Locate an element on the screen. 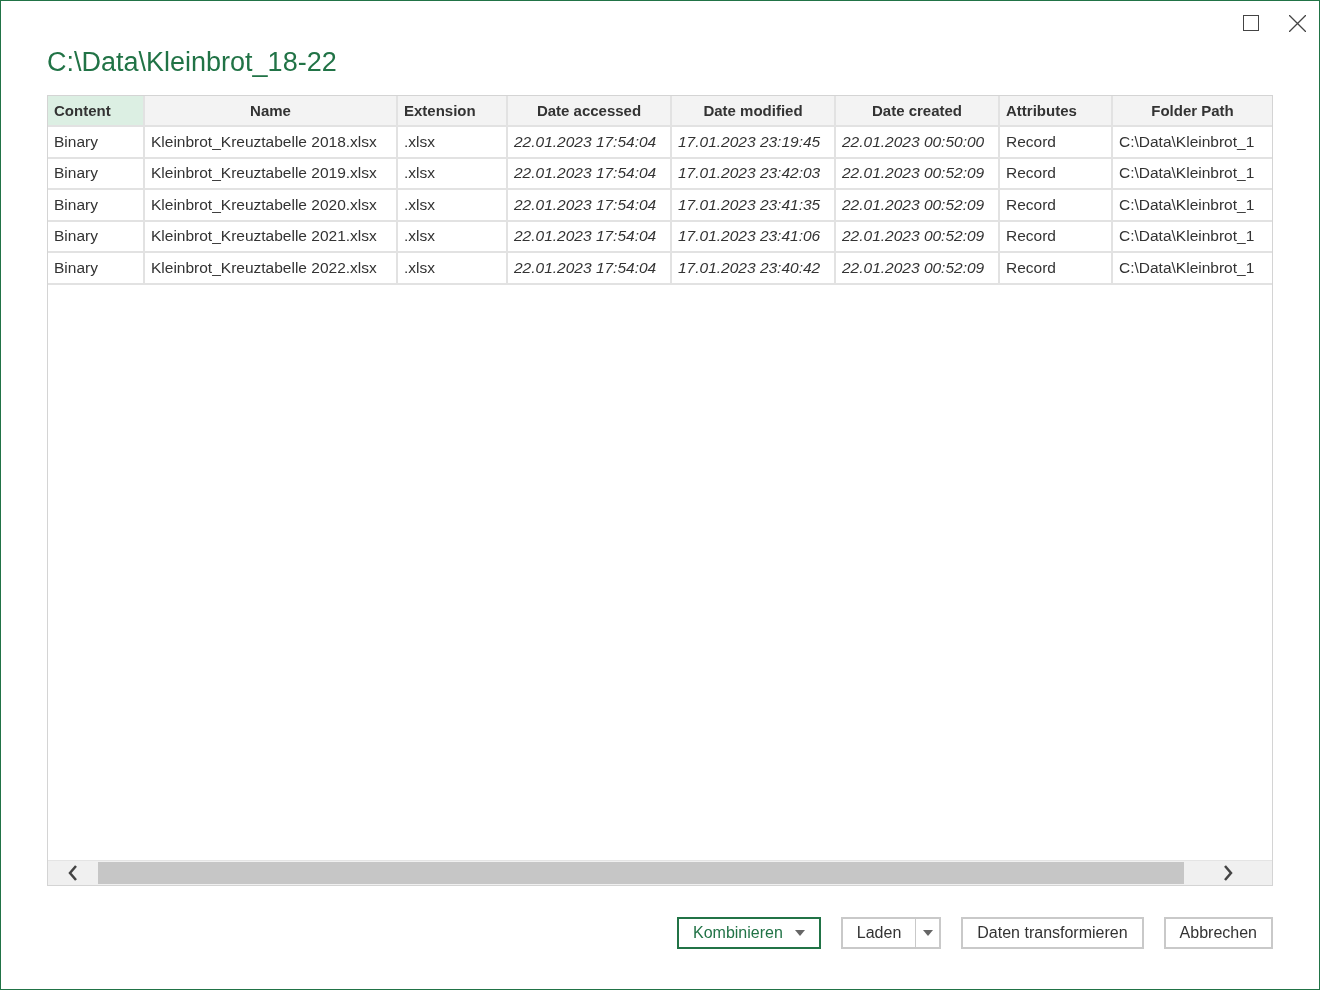 The height and width of the screenshot is (990, 1320). table-cell: Kleinbrot_Kreuztabelle 2020.xlsx is located at coordinates (271, 206).